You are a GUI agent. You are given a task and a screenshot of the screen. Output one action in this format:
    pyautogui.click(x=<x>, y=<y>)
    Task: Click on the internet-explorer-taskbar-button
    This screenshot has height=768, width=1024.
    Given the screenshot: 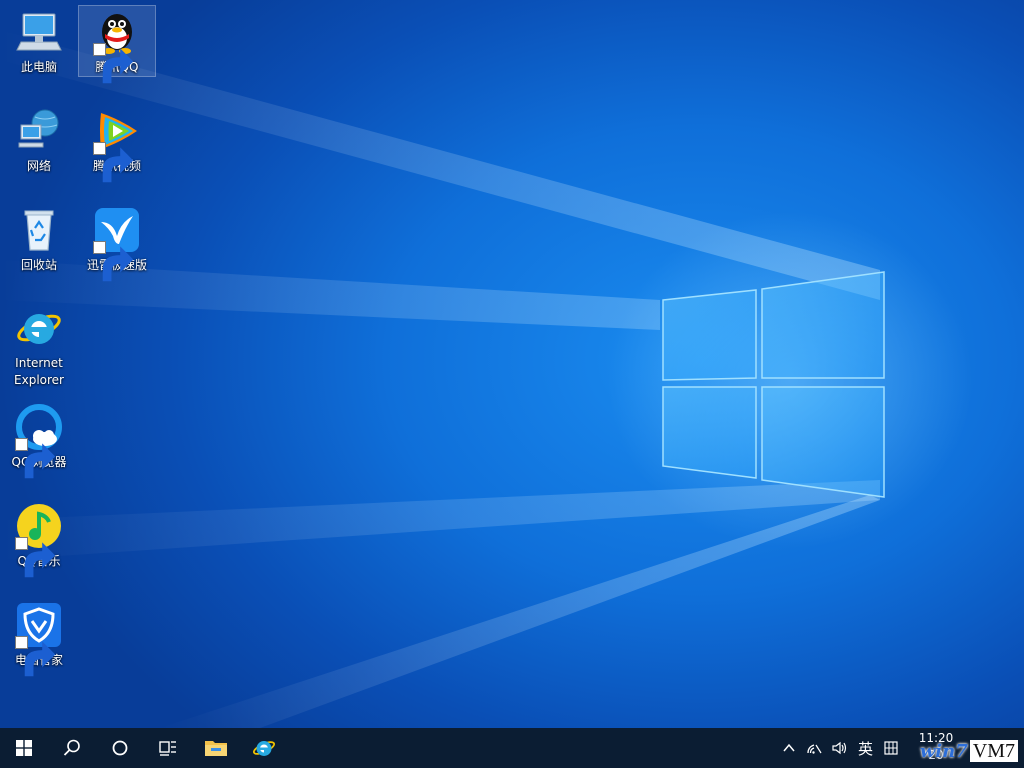 What is the action you would take?
    pyautogui.click(x=264, y=748)
    